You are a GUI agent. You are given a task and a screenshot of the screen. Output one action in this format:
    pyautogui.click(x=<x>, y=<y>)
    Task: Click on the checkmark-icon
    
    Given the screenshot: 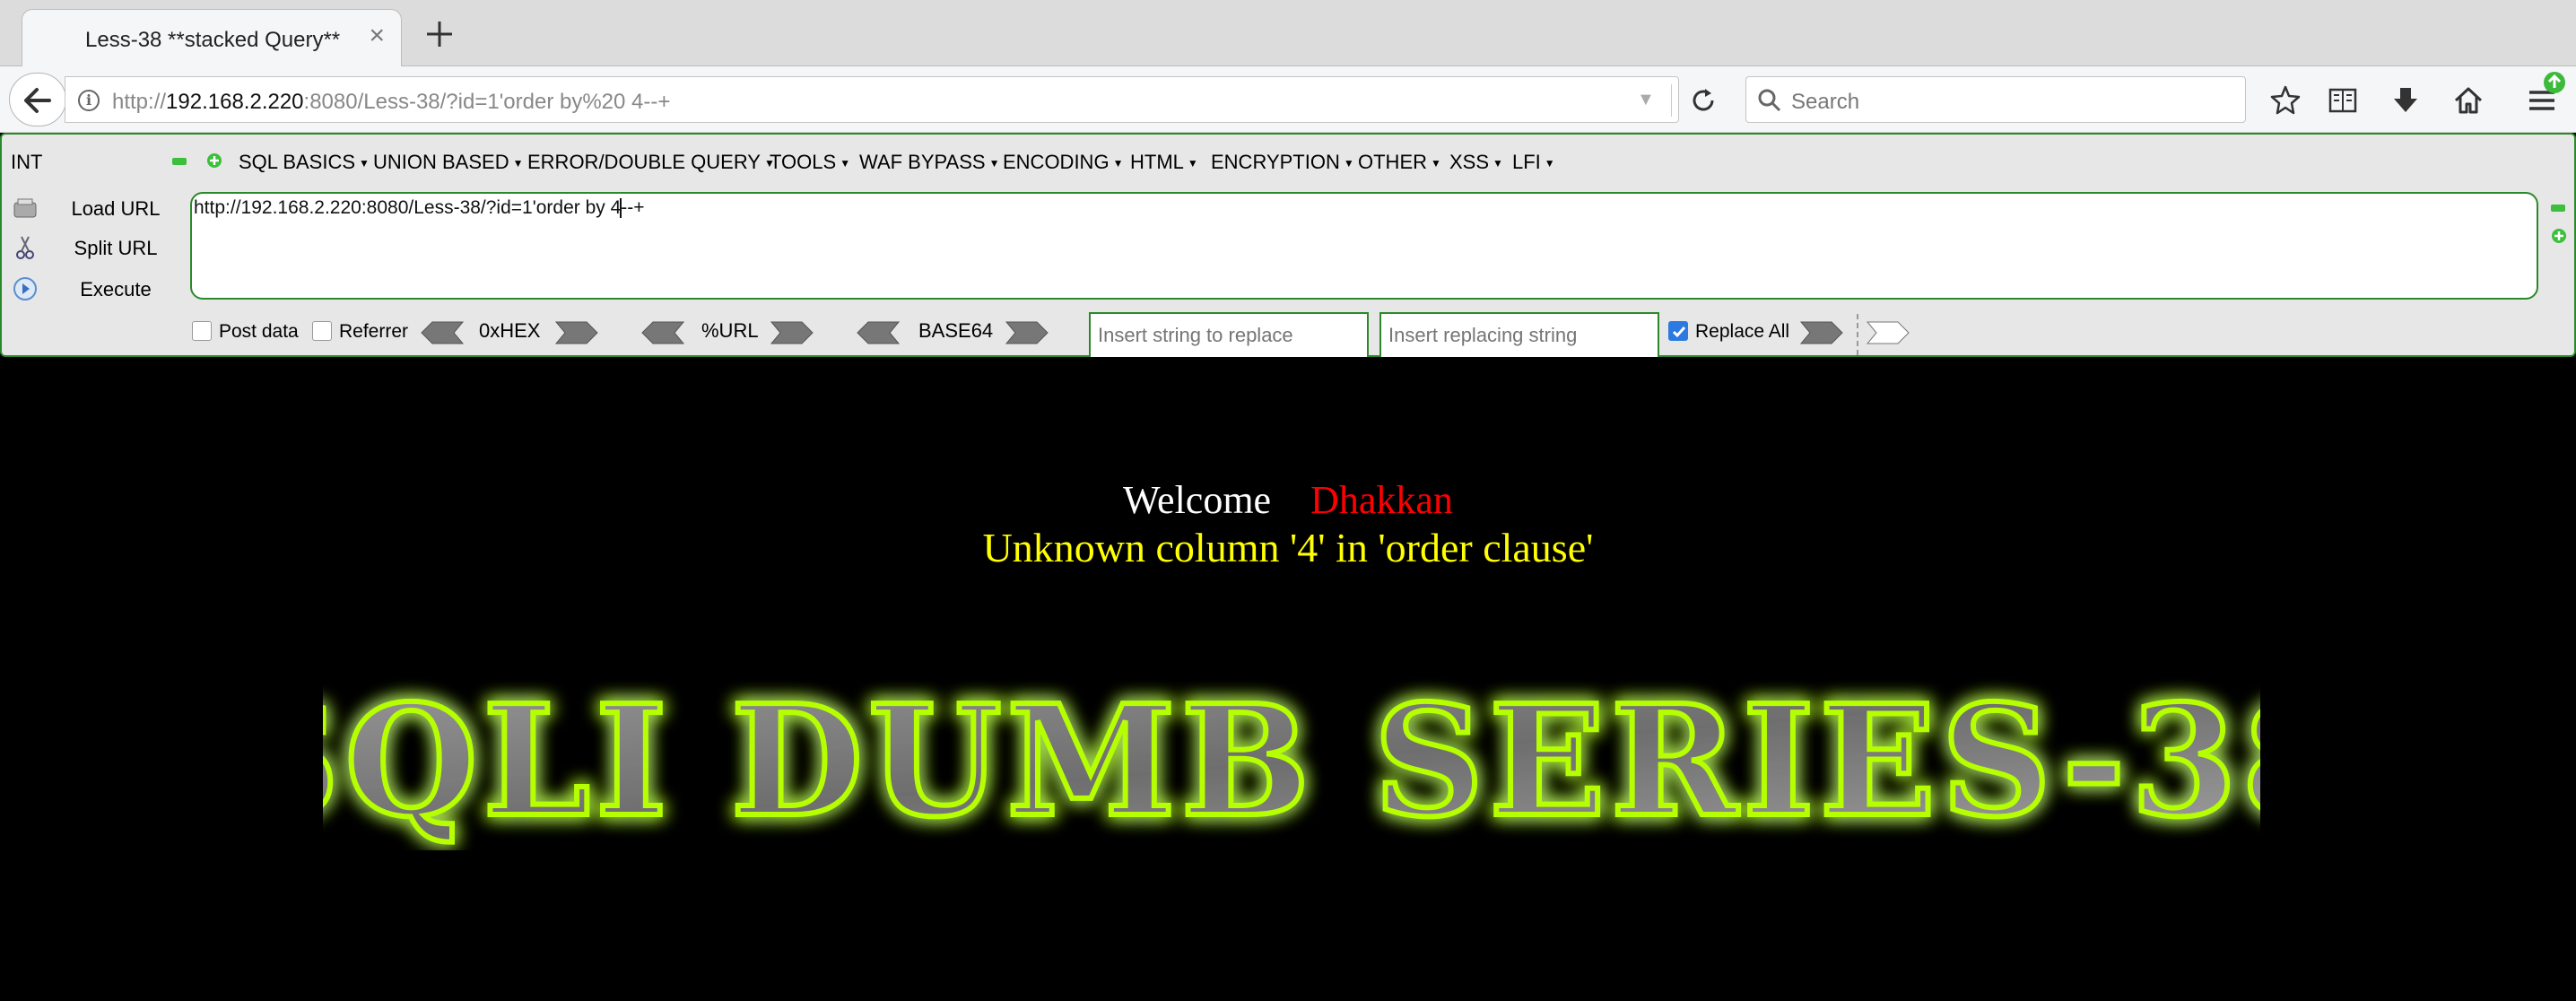 What is the action you would take?
    pyautogui.click(x=1679, y=332)
    